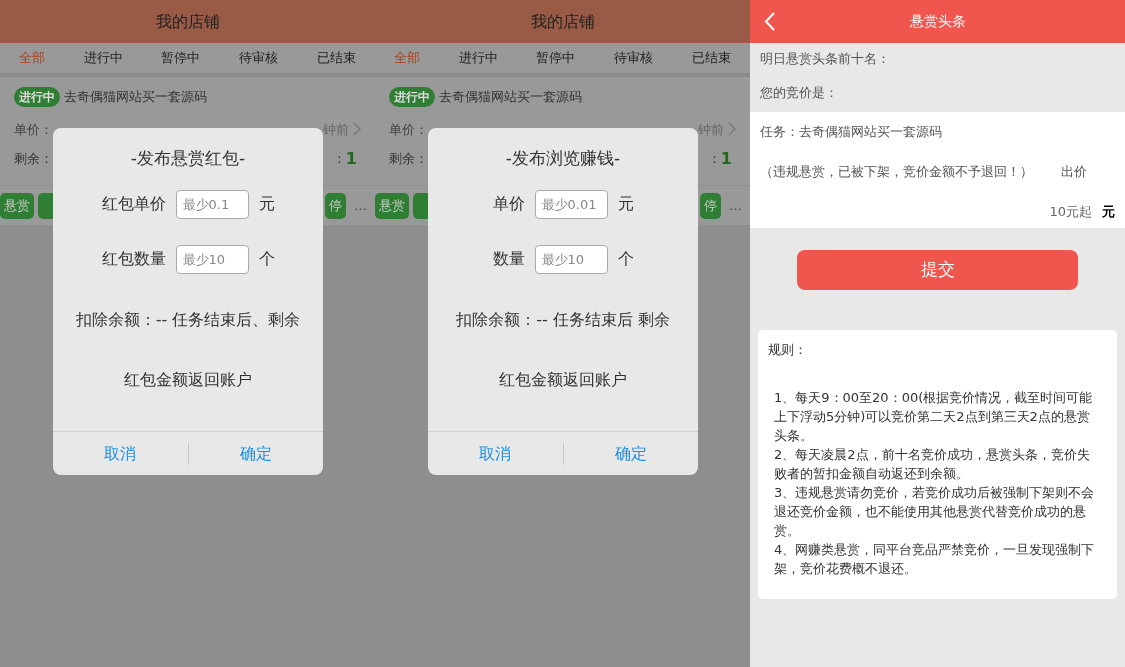  Describe the element at coordinates (934, 559) in the screenshot. I see `rule-text: 4、网赚类悬赏，同平台竞品严禁竞价，一旦发现强制下架，竞价花费概不退还。` at that location.